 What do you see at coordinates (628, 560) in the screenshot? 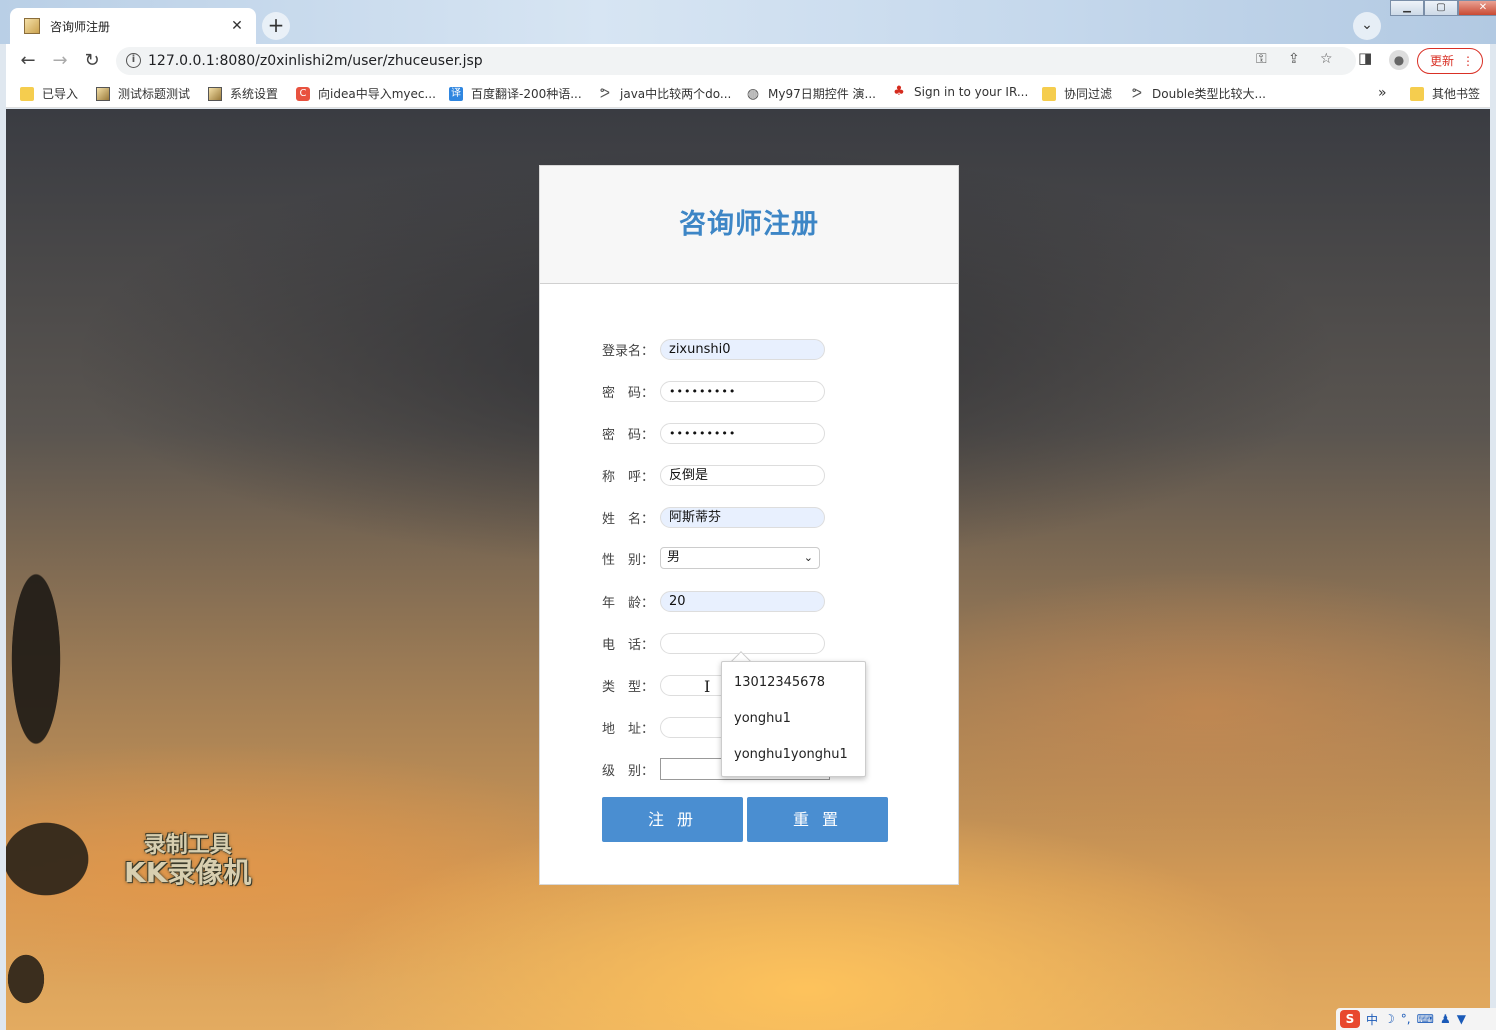
I see `gender-label: 性 别：` at bounding box center [628, 560].